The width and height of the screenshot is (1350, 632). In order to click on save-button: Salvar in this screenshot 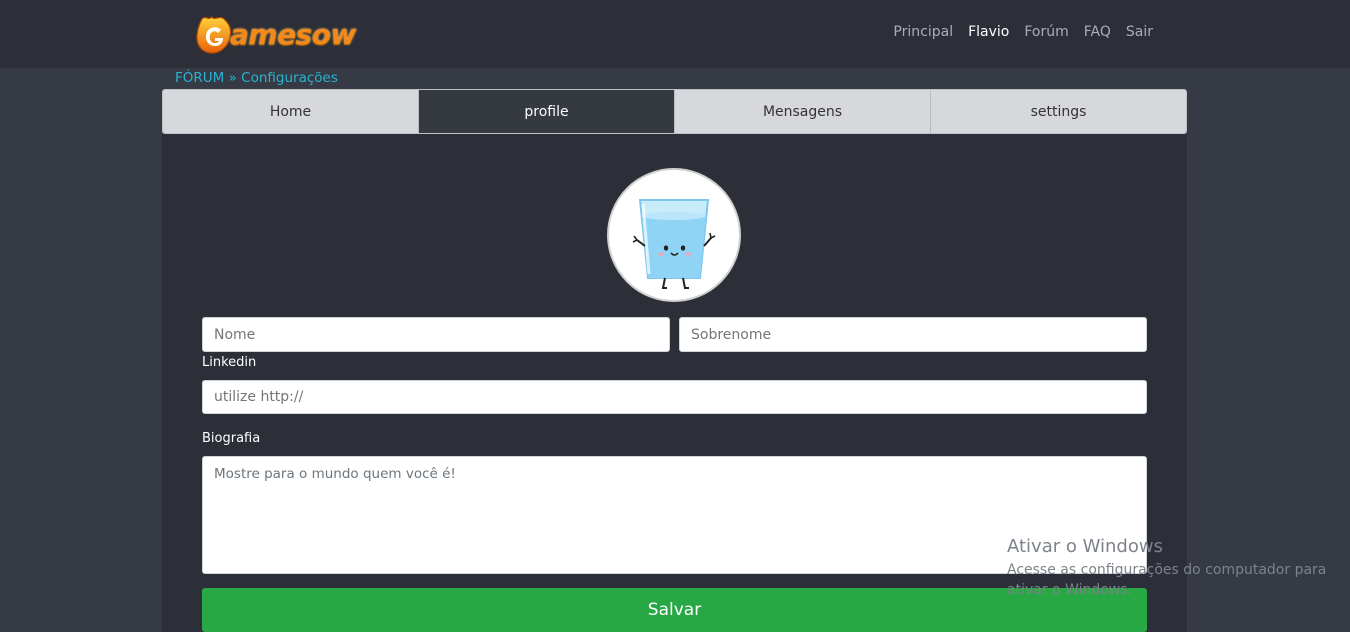, I will do `click(674, 610)`.